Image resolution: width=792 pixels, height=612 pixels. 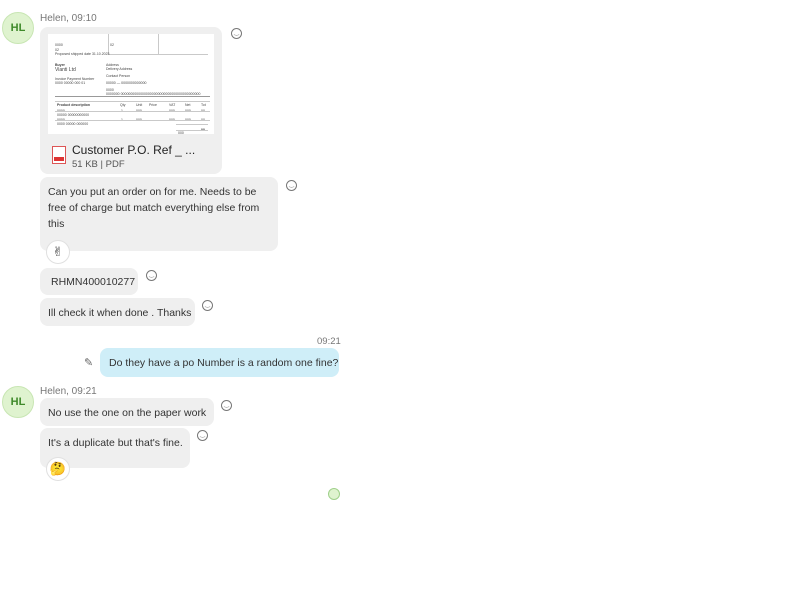 I want to click on message-text: RHMN400010277, so click(x=93, y=282).